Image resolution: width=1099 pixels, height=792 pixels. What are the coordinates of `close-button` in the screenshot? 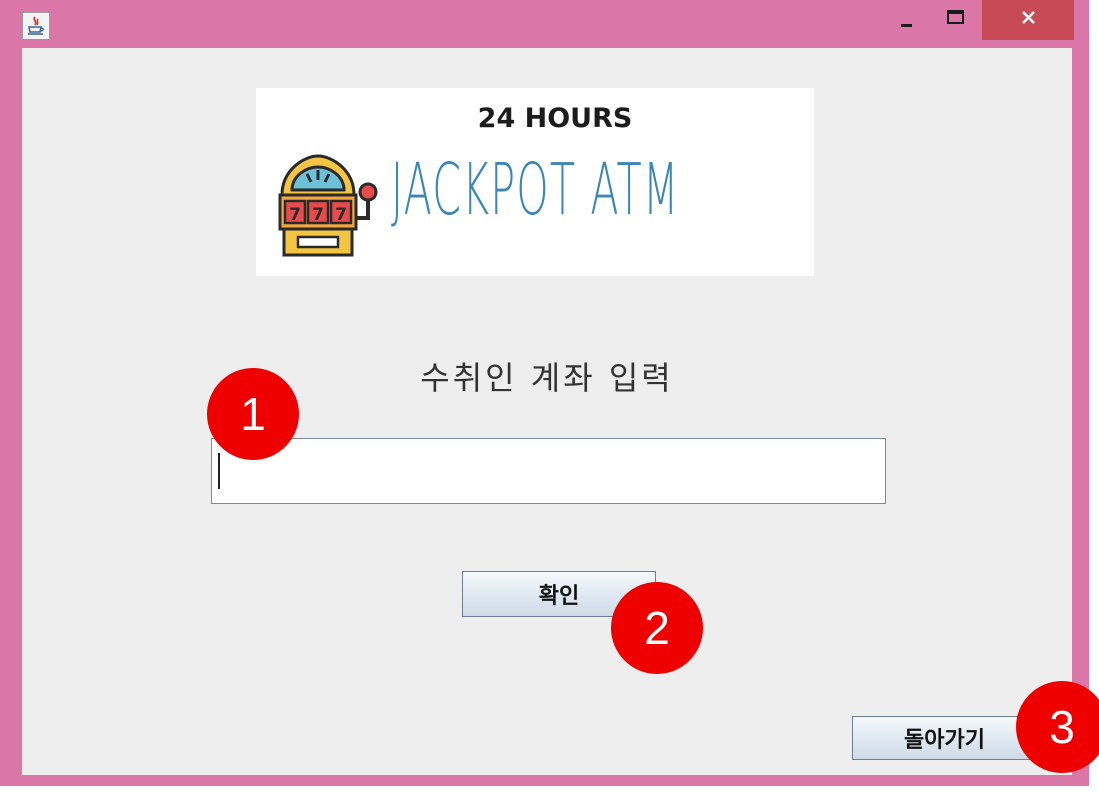 It's located at (1028, 20).